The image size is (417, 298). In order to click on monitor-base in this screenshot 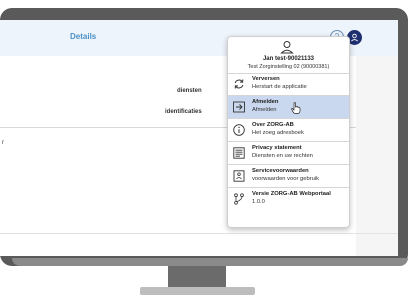, I will do `click(197, 291)`.